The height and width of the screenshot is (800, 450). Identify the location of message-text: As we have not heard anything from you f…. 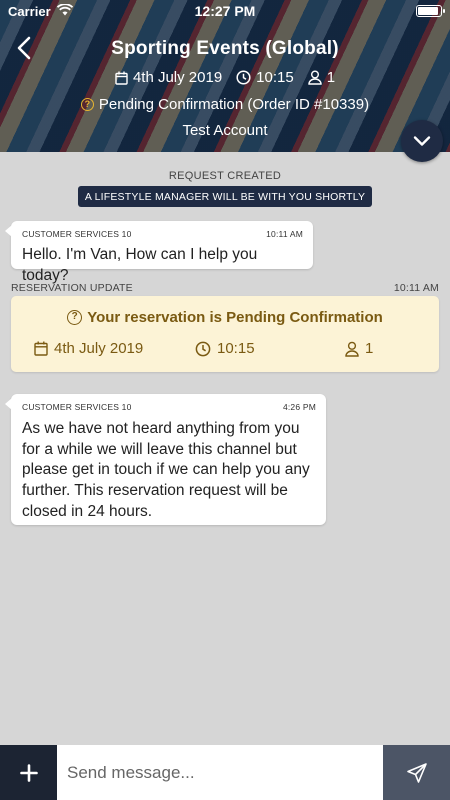
(166, 470).